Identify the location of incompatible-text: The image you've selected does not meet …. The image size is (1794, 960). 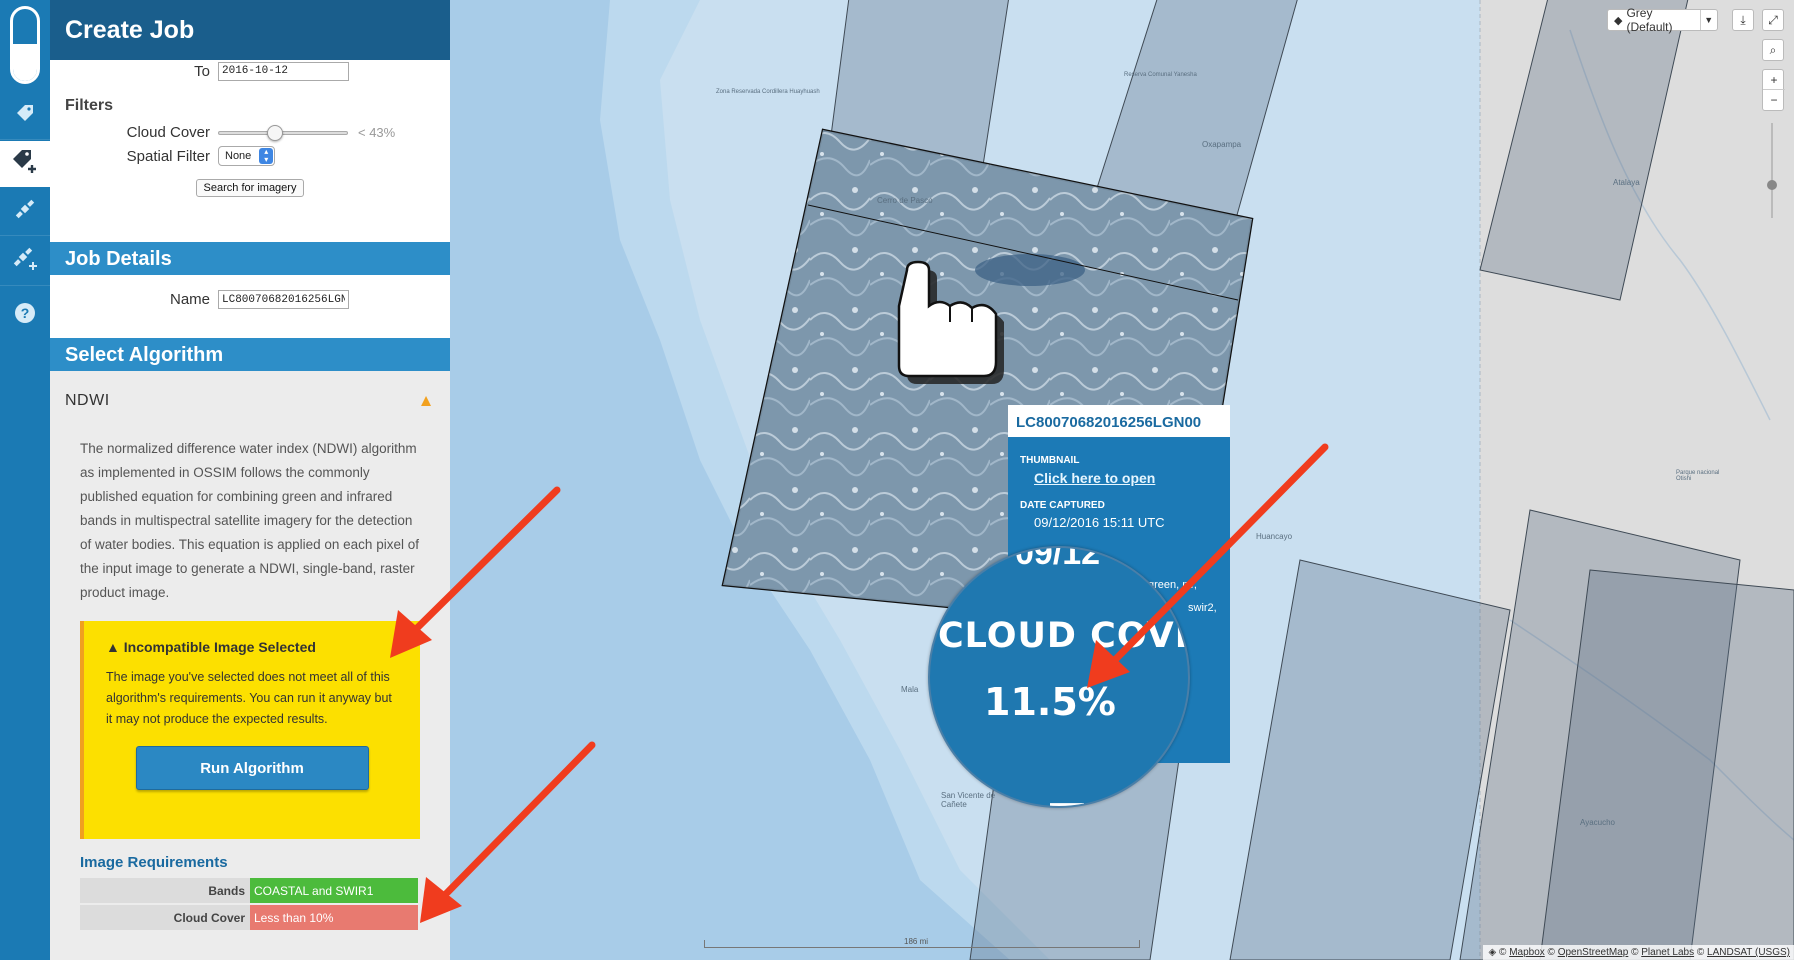
(249, 698).